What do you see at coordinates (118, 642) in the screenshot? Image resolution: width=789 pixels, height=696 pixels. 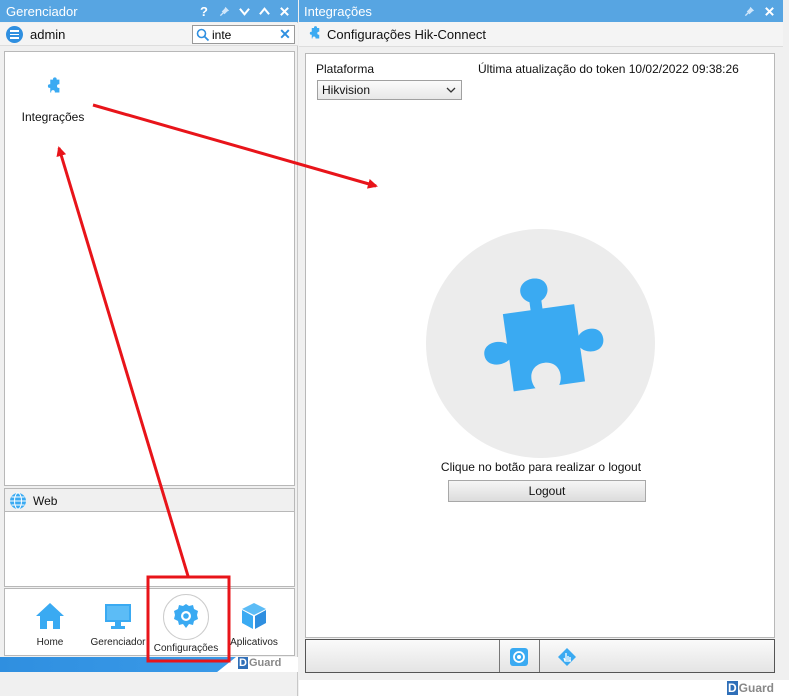 I see `nav-gerenciador-label: Gerenciador` at bounding box center [118, 642].